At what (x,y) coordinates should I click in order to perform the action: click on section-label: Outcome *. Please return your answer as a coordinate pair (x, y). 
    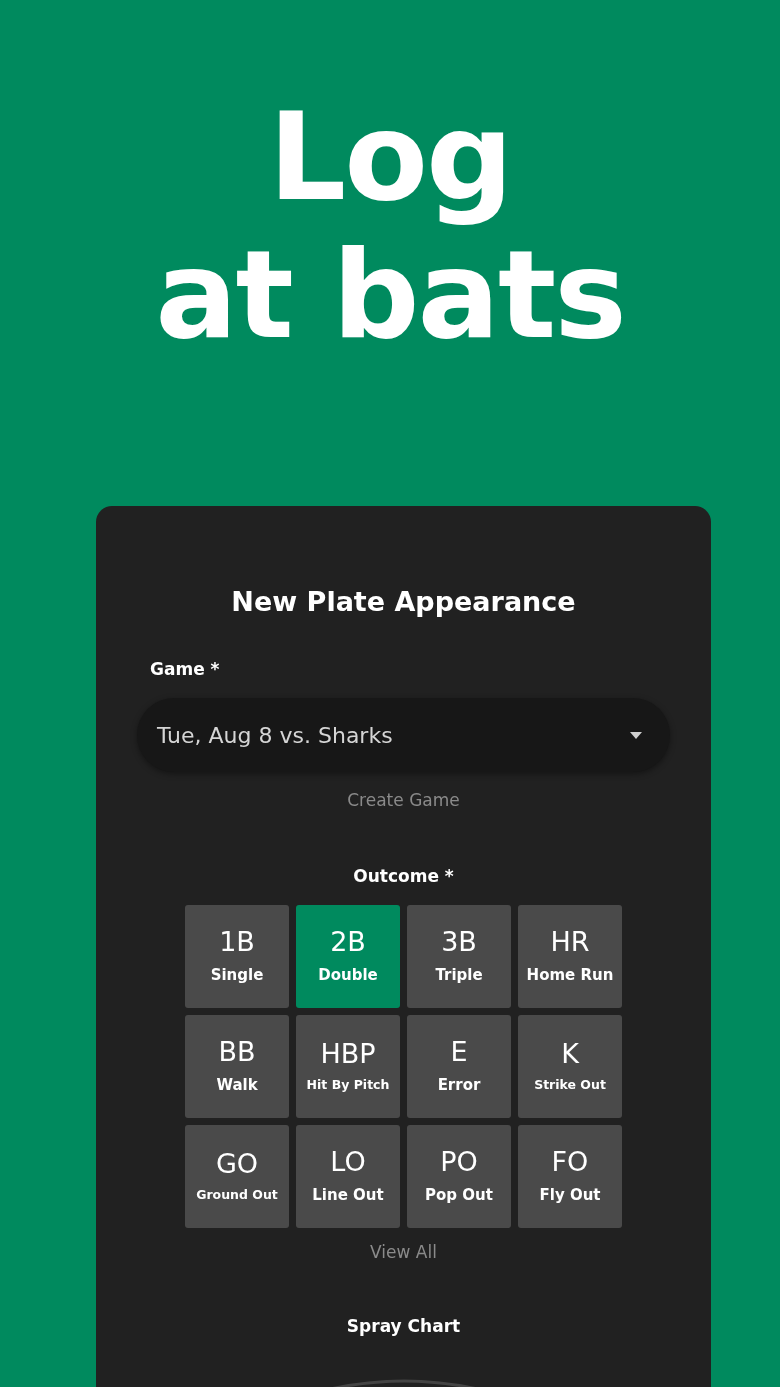
    Looking at the image, I should click on (403, 876).